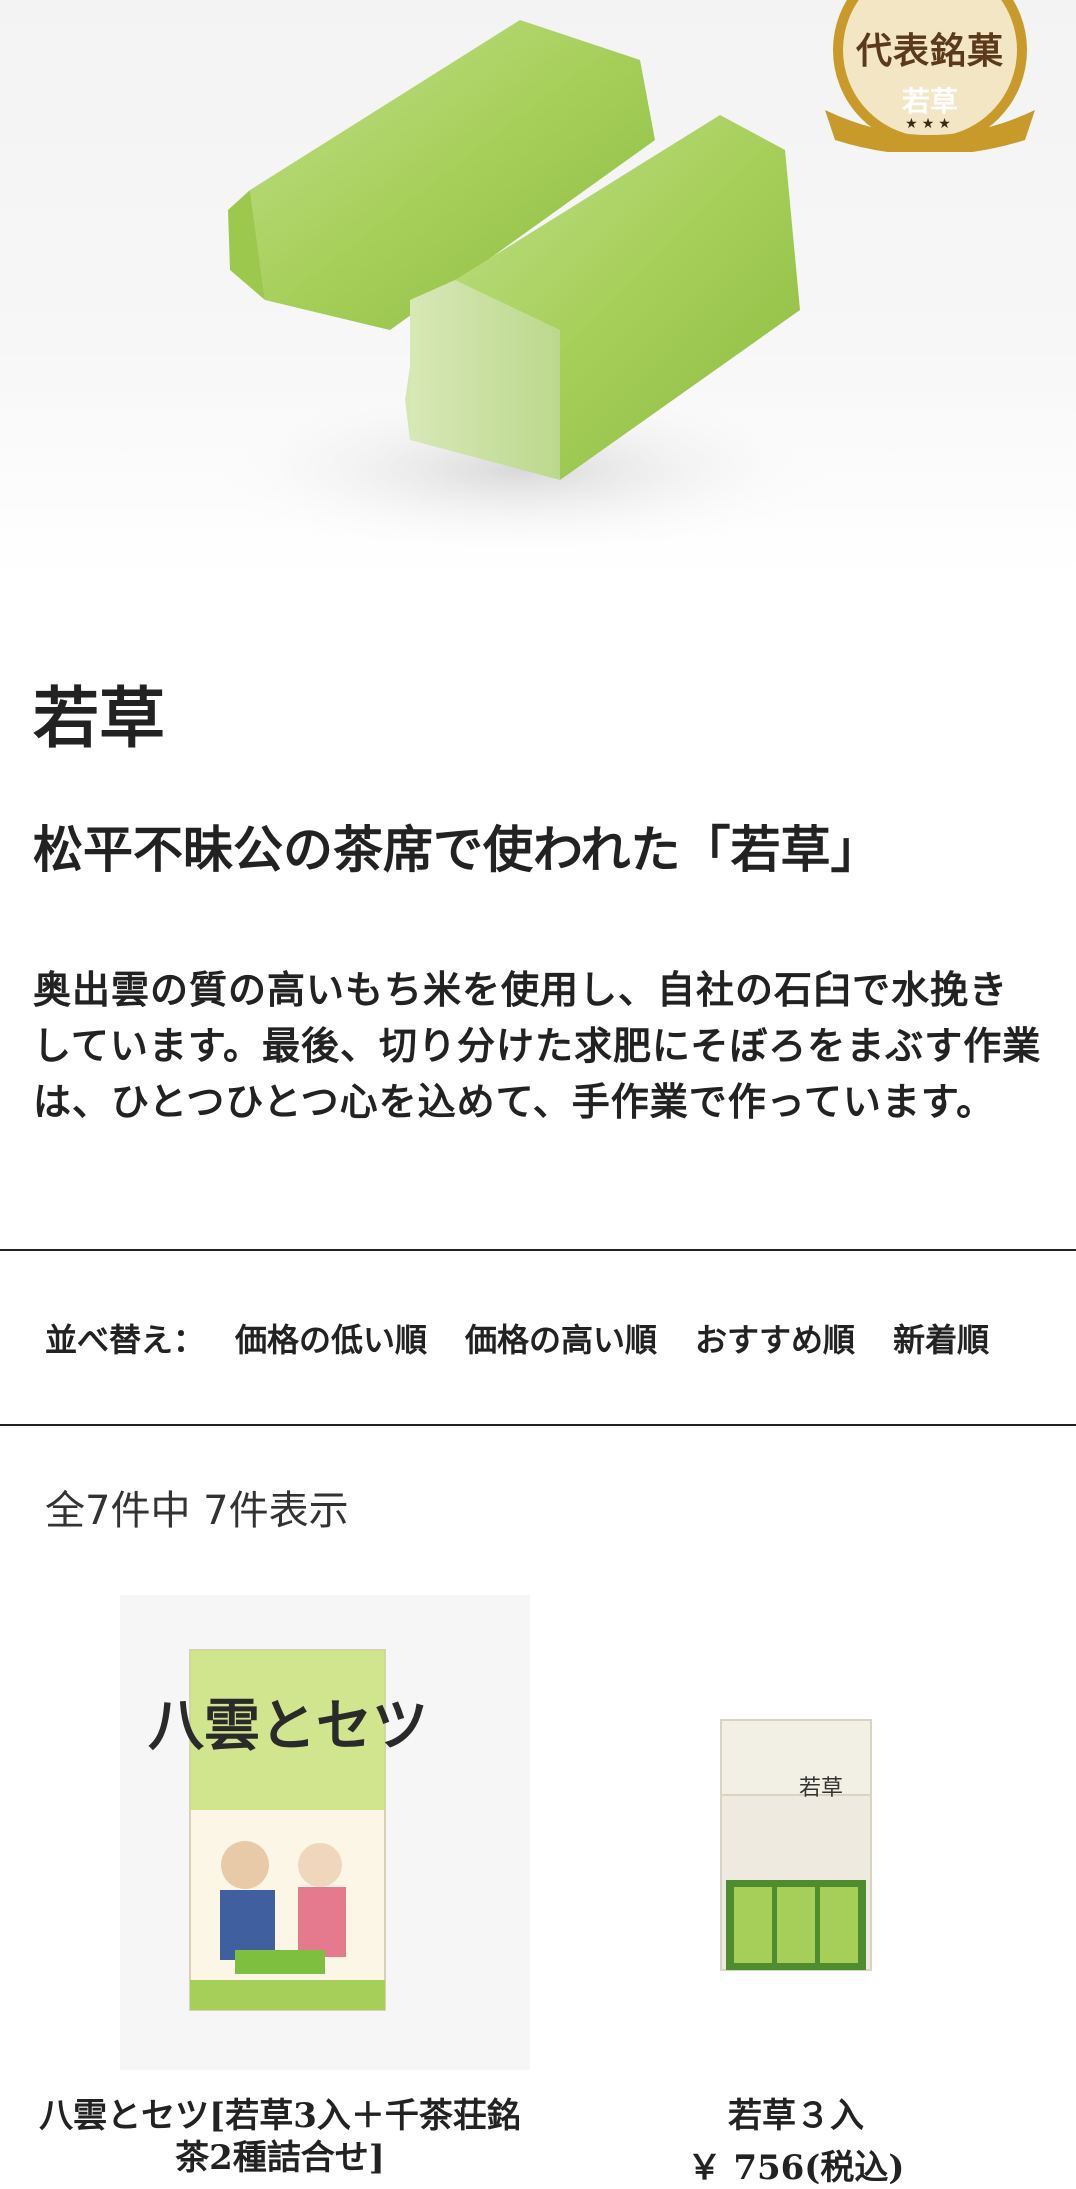 This screenshot has height=2189, width=1076. What do you see at coordinates (280, 2137) in the screenshot?
I see `product-name: 八雲とセツ[若草3入＋千茶荘銘茶2種詰合せ]` at bounding box center [280, 2137].